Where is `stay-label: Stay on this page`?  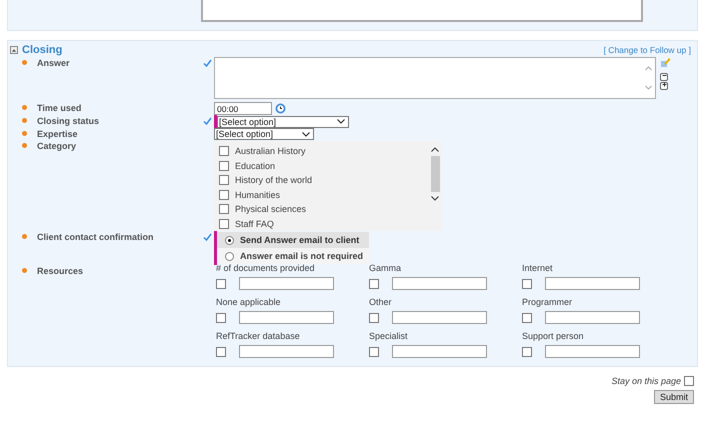
stay-label: Stay on this page is located at coordinates (646, 381).